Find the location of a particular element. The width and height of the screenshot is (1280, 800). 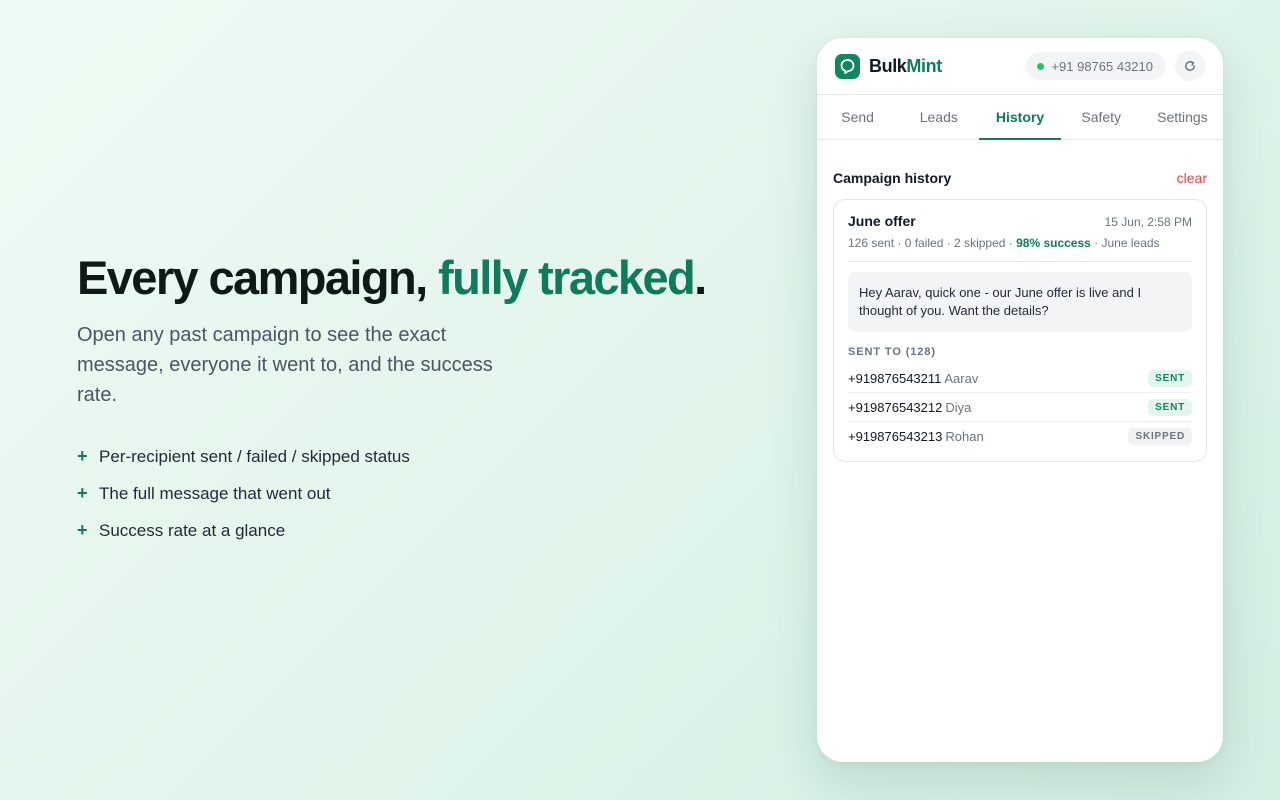

recipient-info: +919876543213 Rohan is located at coordinates (916, 436).